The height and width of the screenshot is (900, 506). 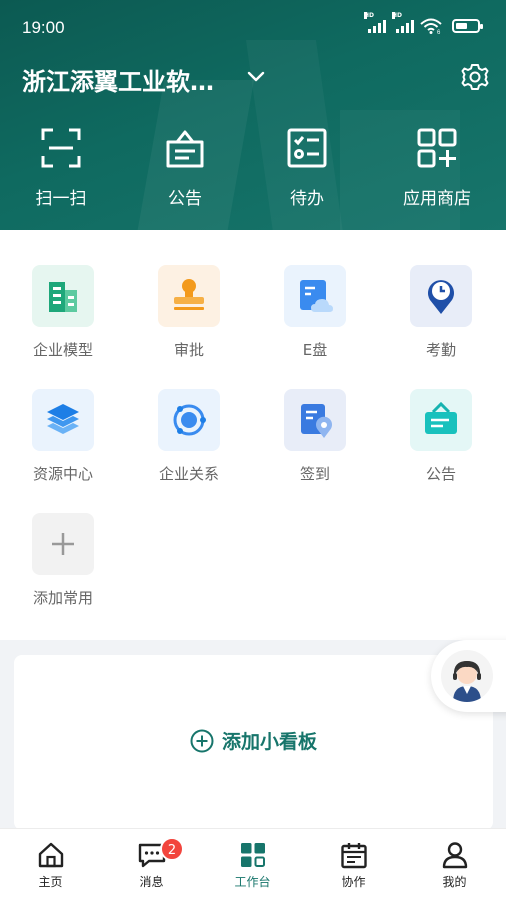 What do you see at coordinates (307, 199) in the screenshot?
I see `quick-action-label: 待办` at bounding box center [307, 199].